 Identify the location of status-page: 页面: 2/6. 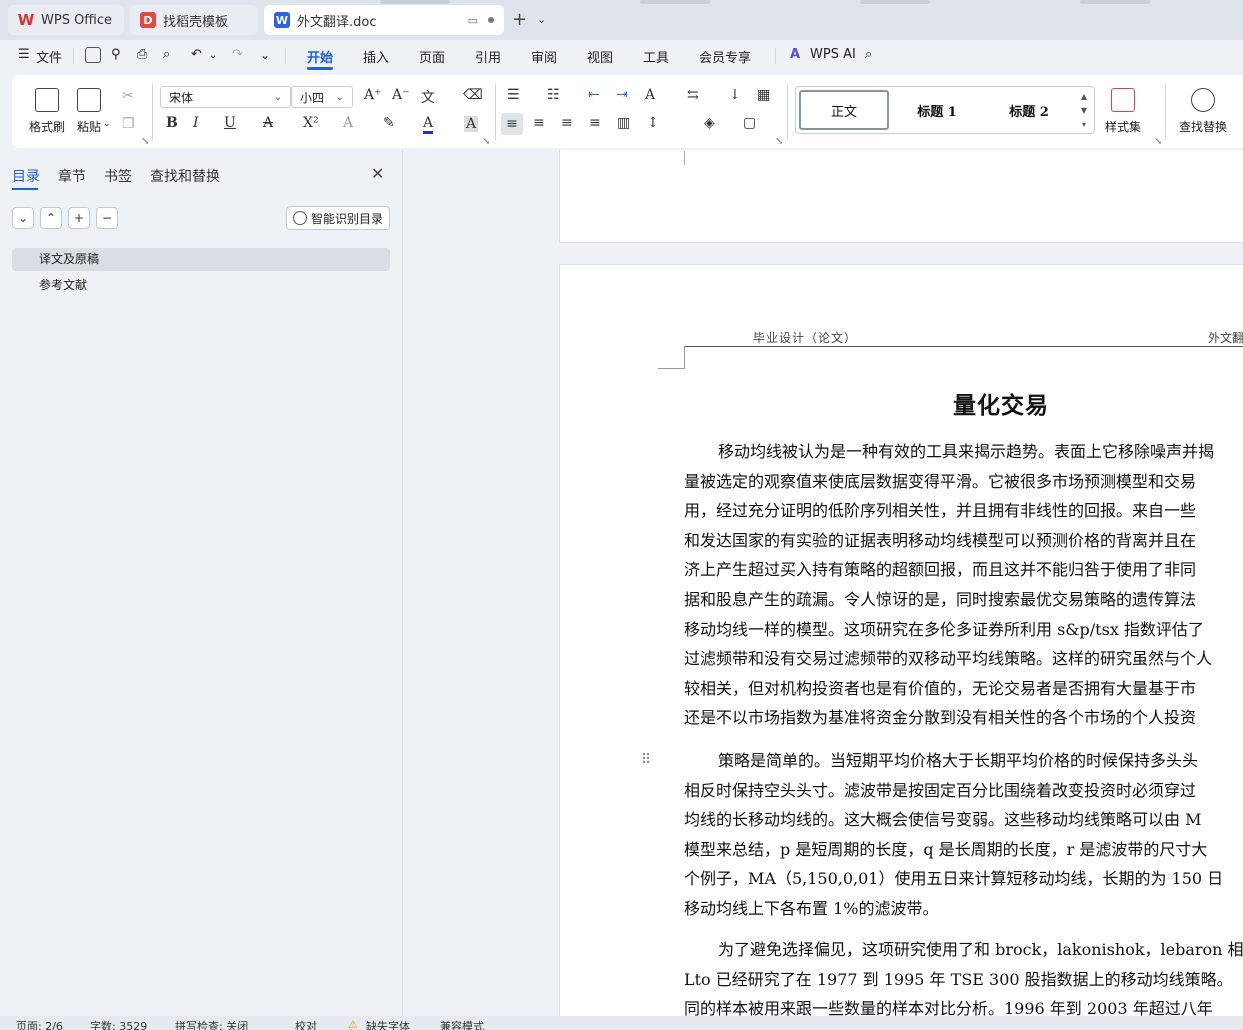
(39, 1024).